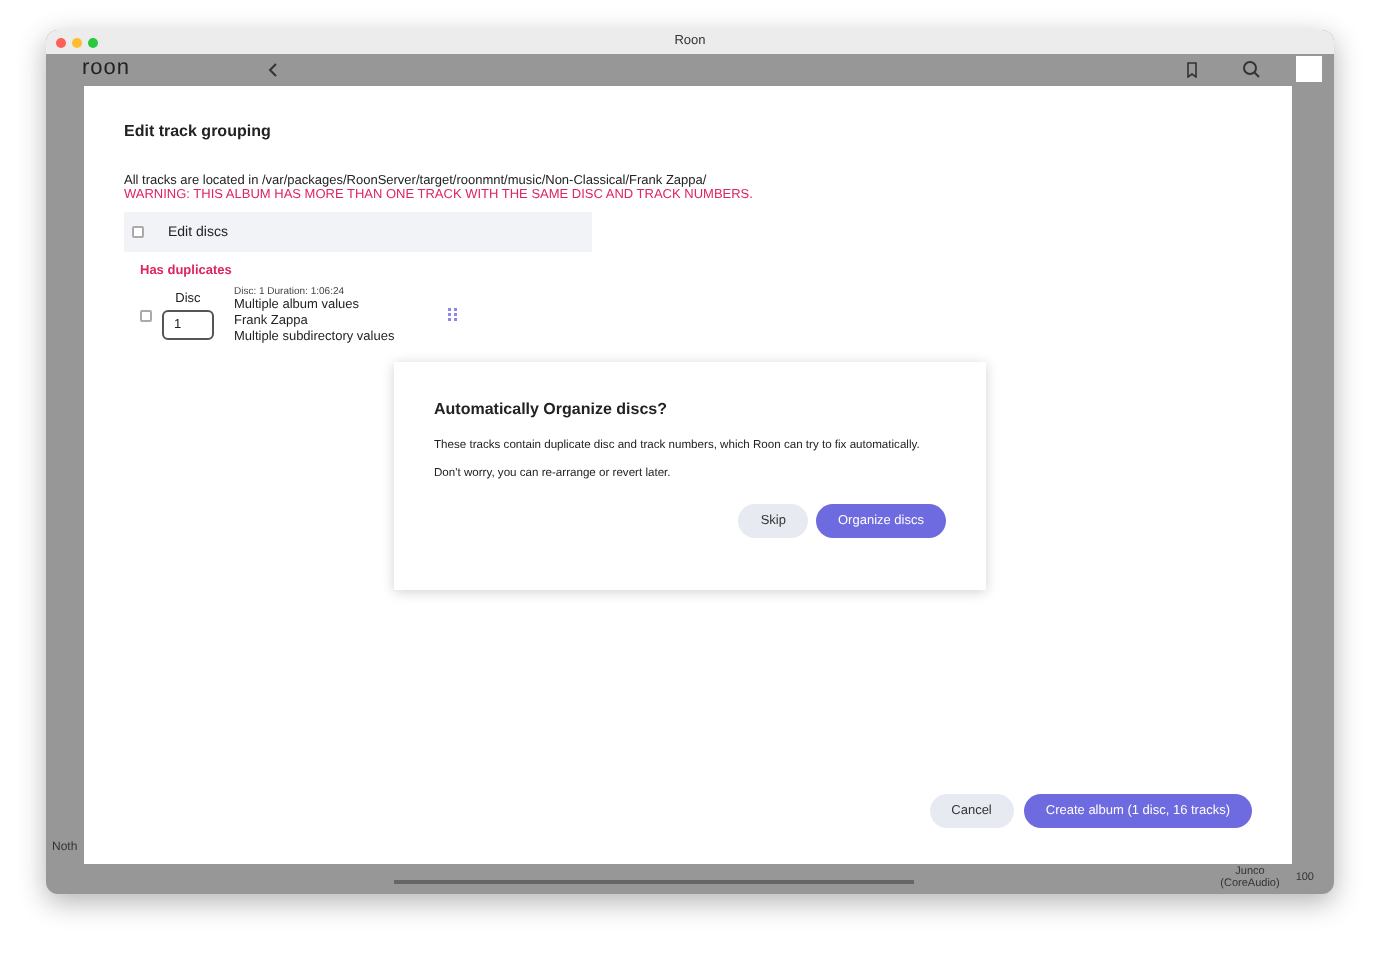 The width and height of the screenshot is (1380, 958). Describe the element at coordinates (106, 69) in the screenshot. I see `app-logo: roon` at that location.